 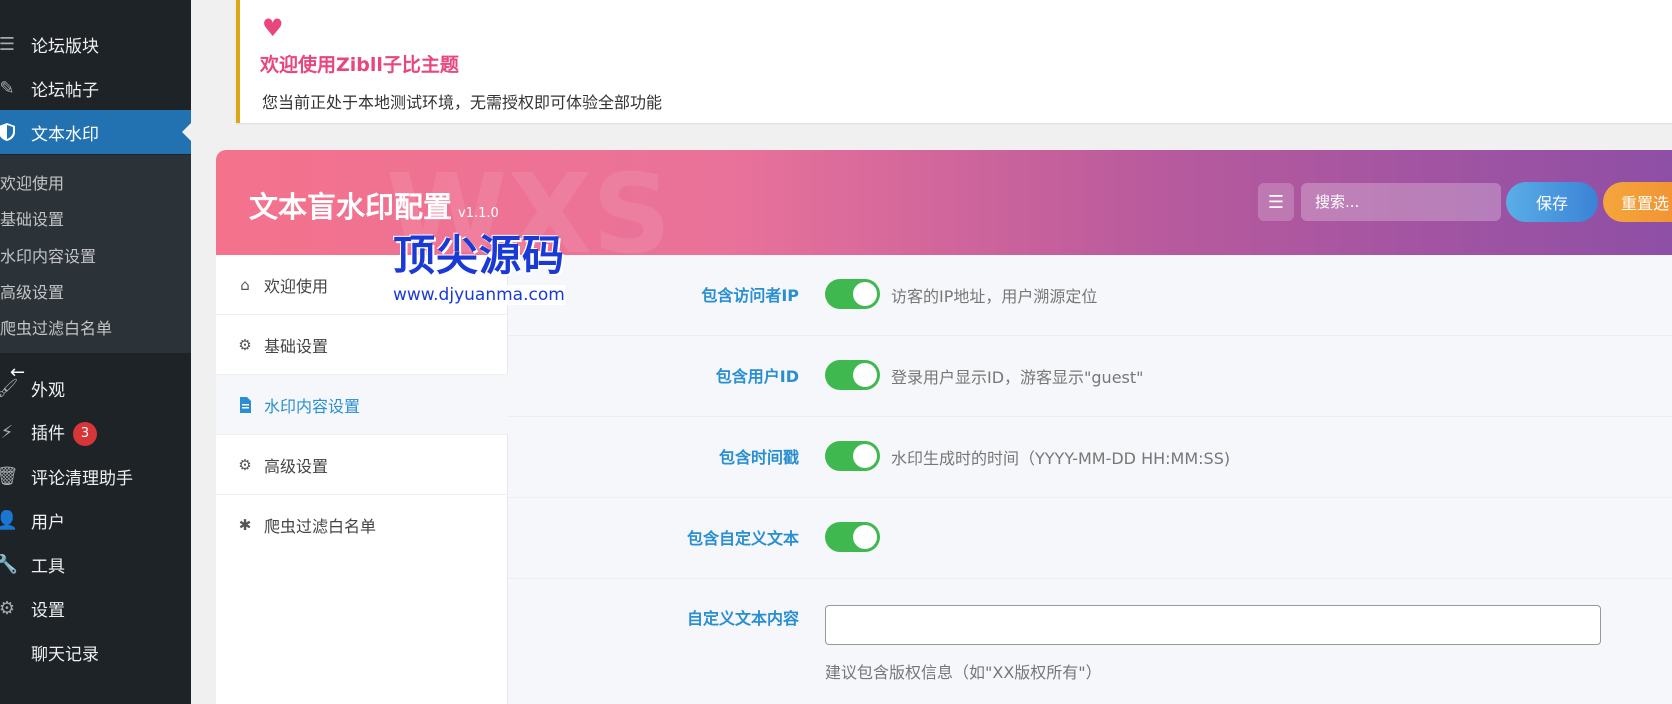 What do you see at coordinates (1552, 202) in the screenshot?
I see `save-button: 保存` at bounding box center [1552, 202].